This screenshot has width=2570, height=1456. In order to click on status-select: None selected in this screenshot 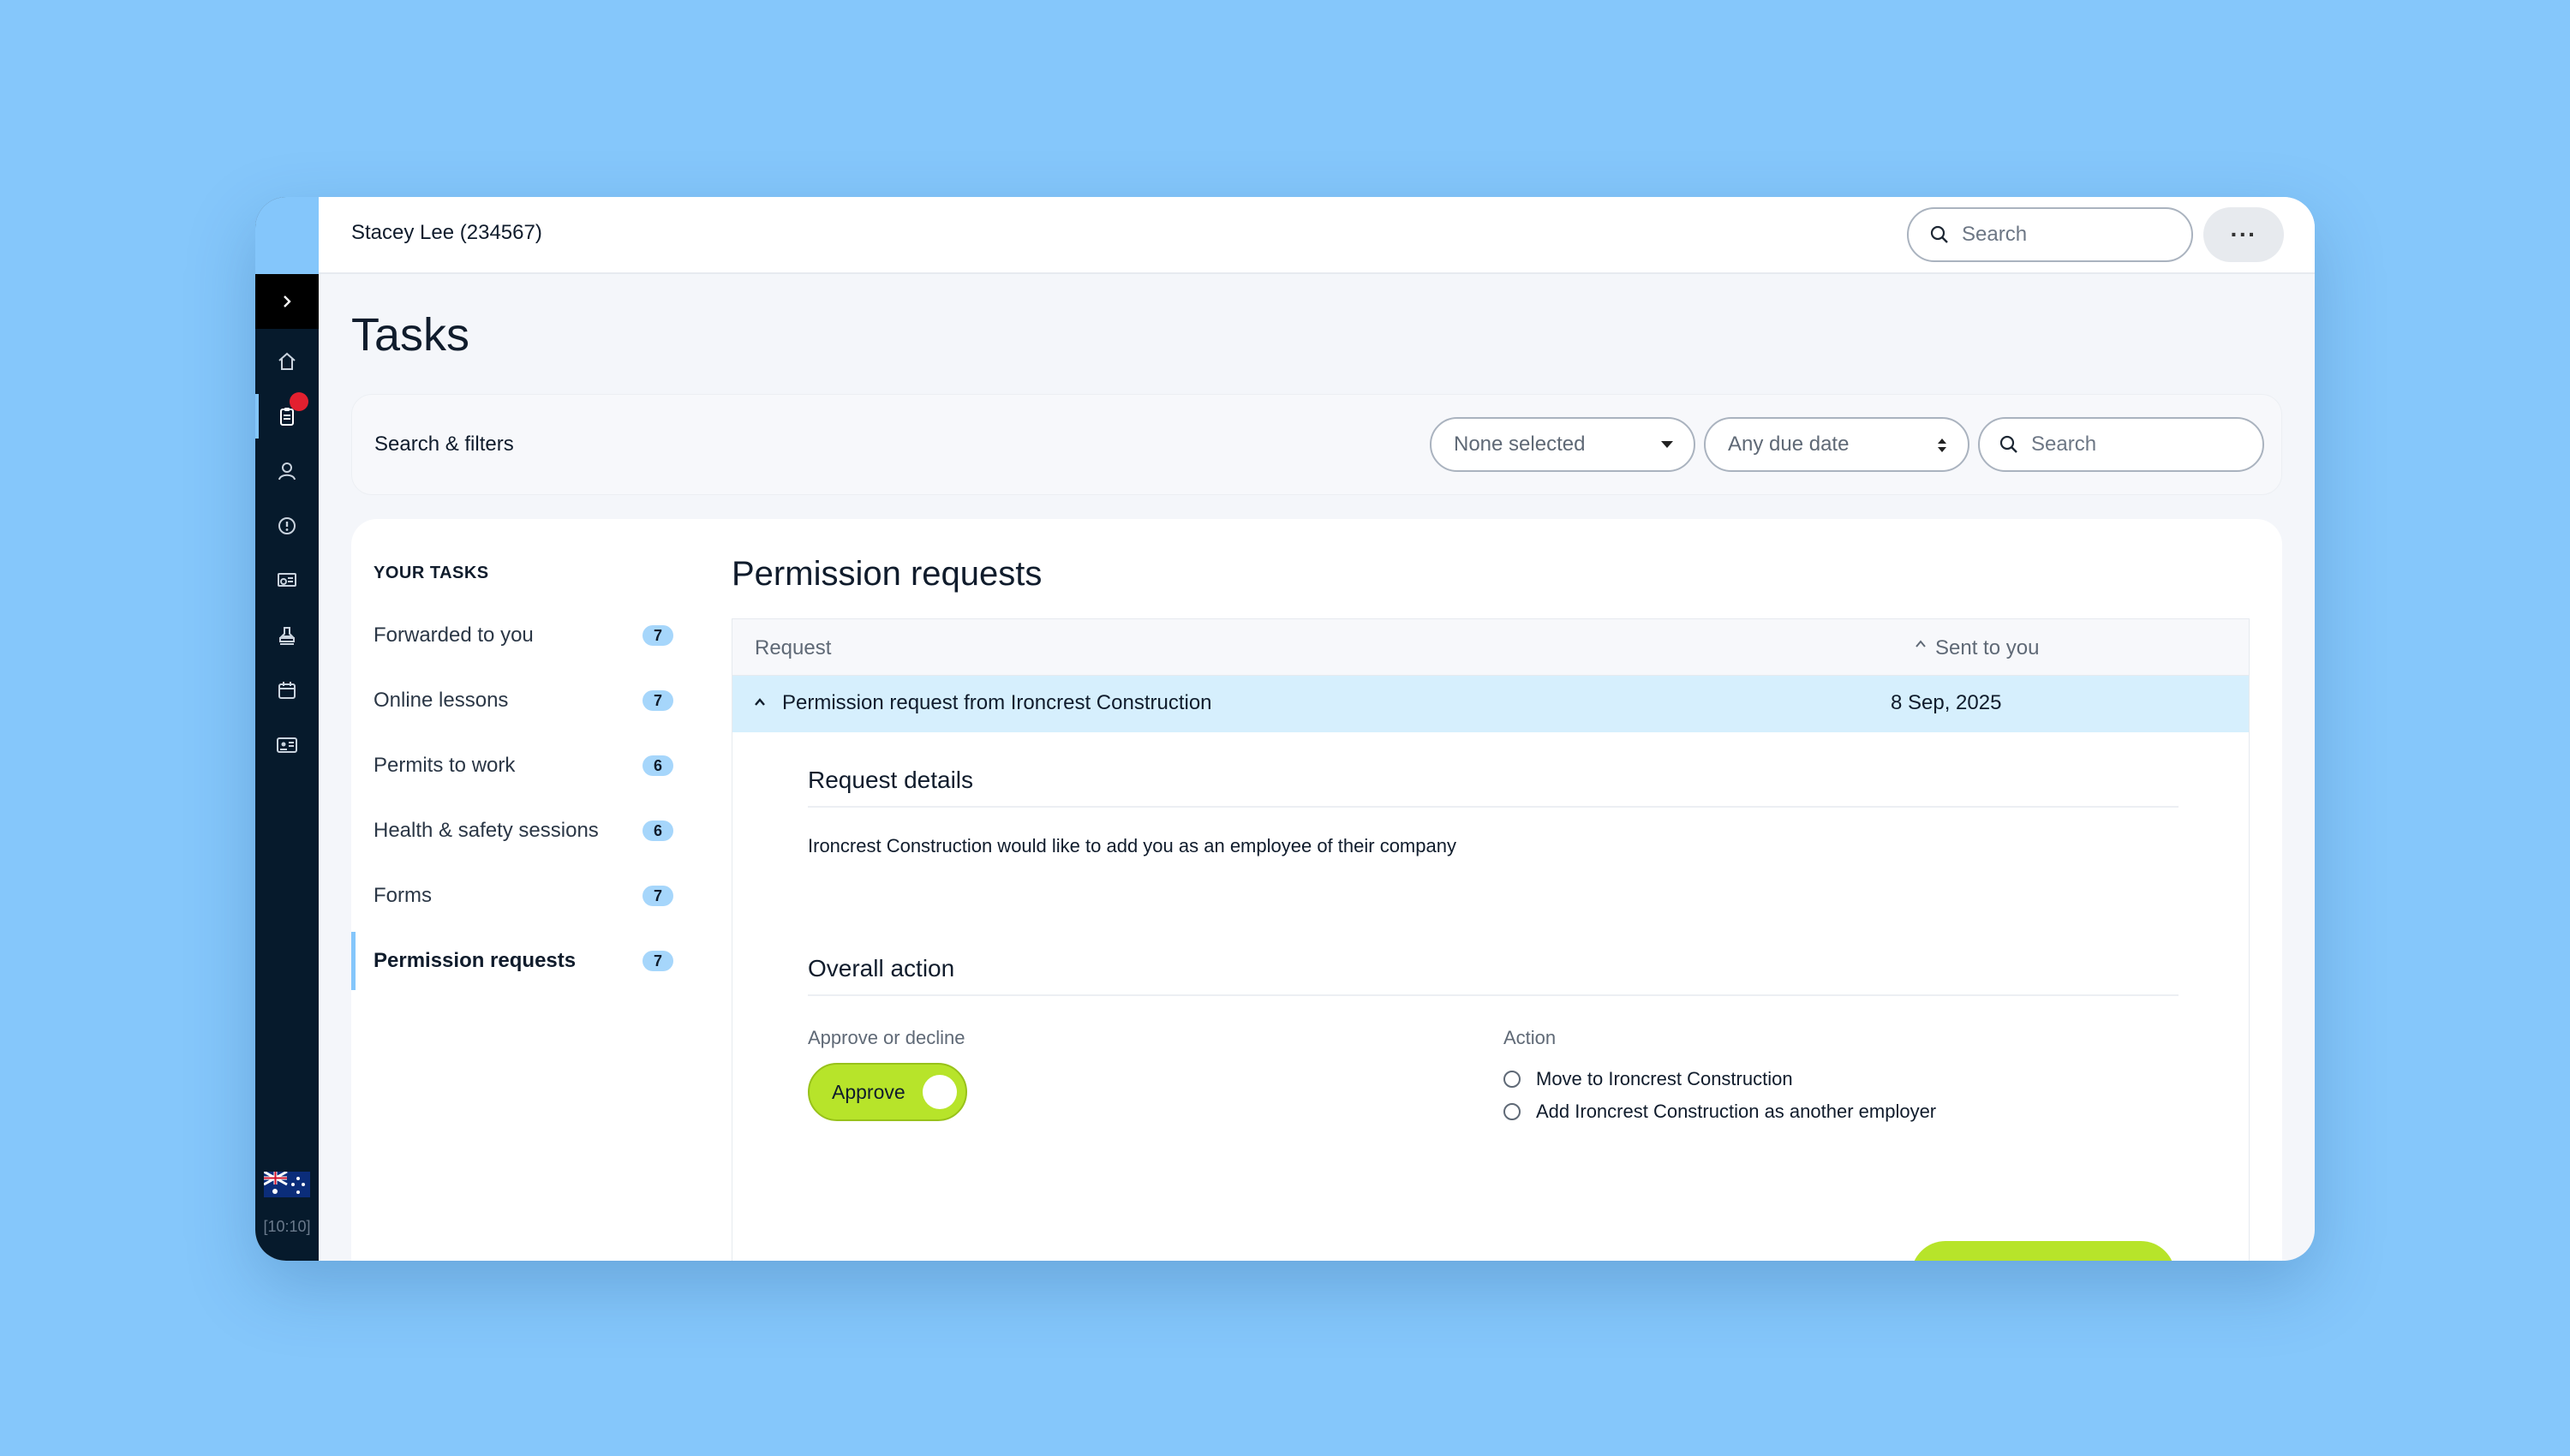, I will do `click(1563, 444)`.